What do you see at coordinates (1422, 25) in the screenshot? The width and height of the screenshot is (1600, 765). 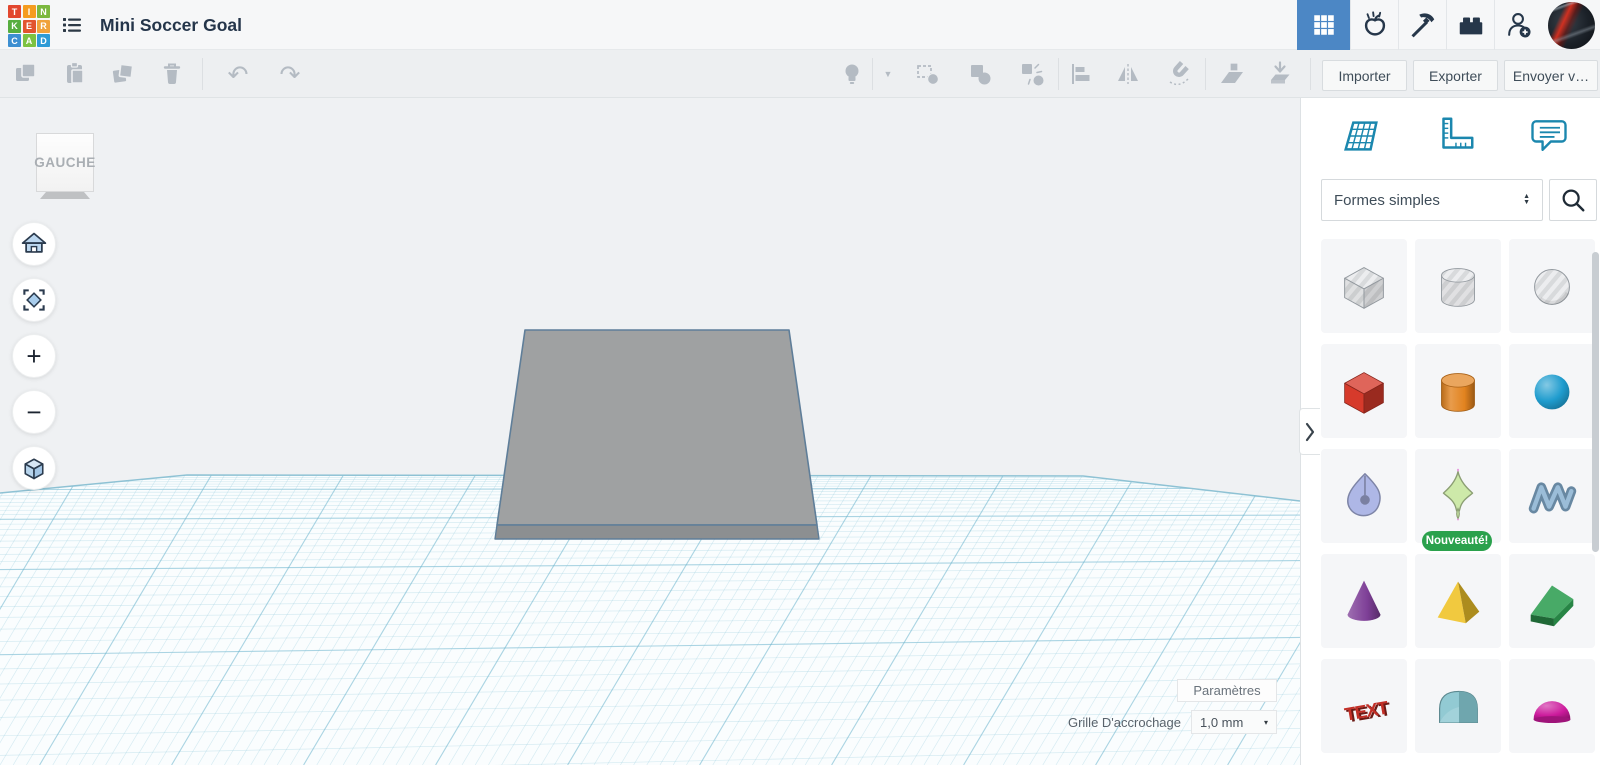 I see `blocks-export-button` at bounding box center [1422, 25].